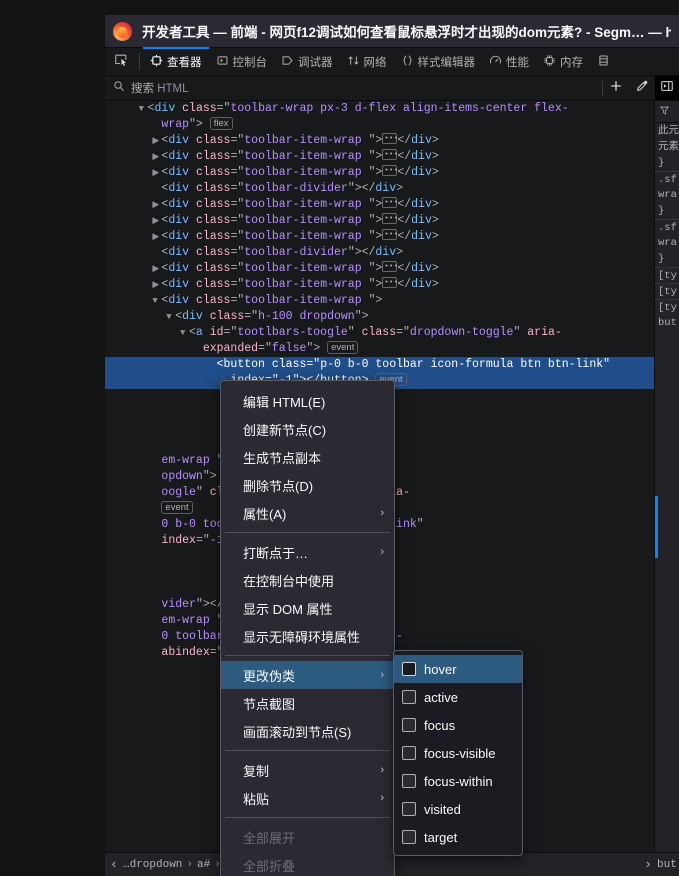  What do you see at coordinates (382, 798) in the screenshot?
I see `chevron-right-icon: ›` at bounding box center [382, 798].